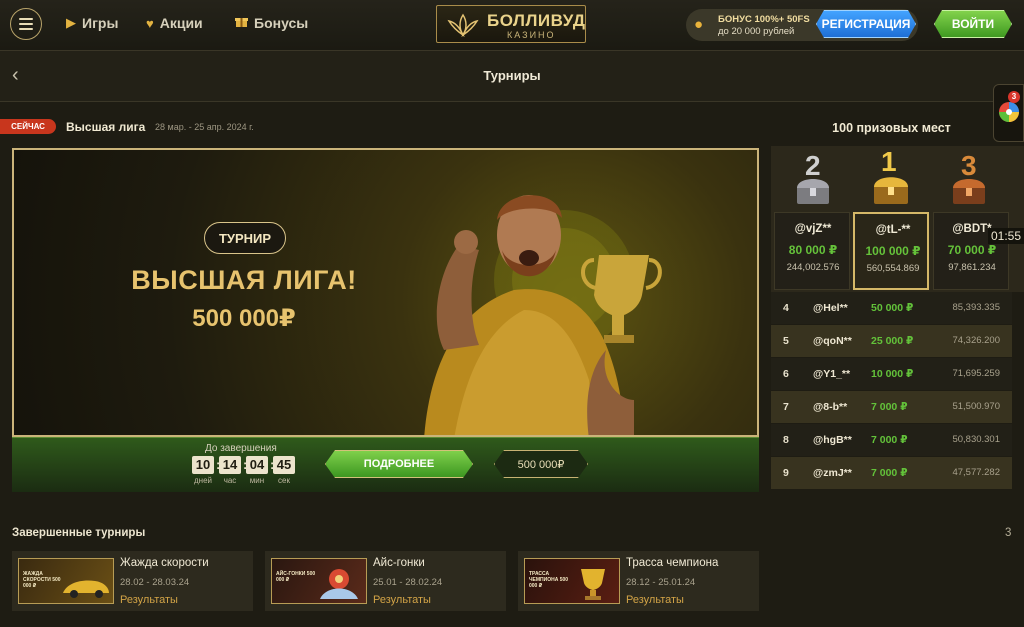 This screenshot has width=1024, height=627. I want to click on bonus-line1: БОНУС 100%+ 50FS, so click(764, 19).